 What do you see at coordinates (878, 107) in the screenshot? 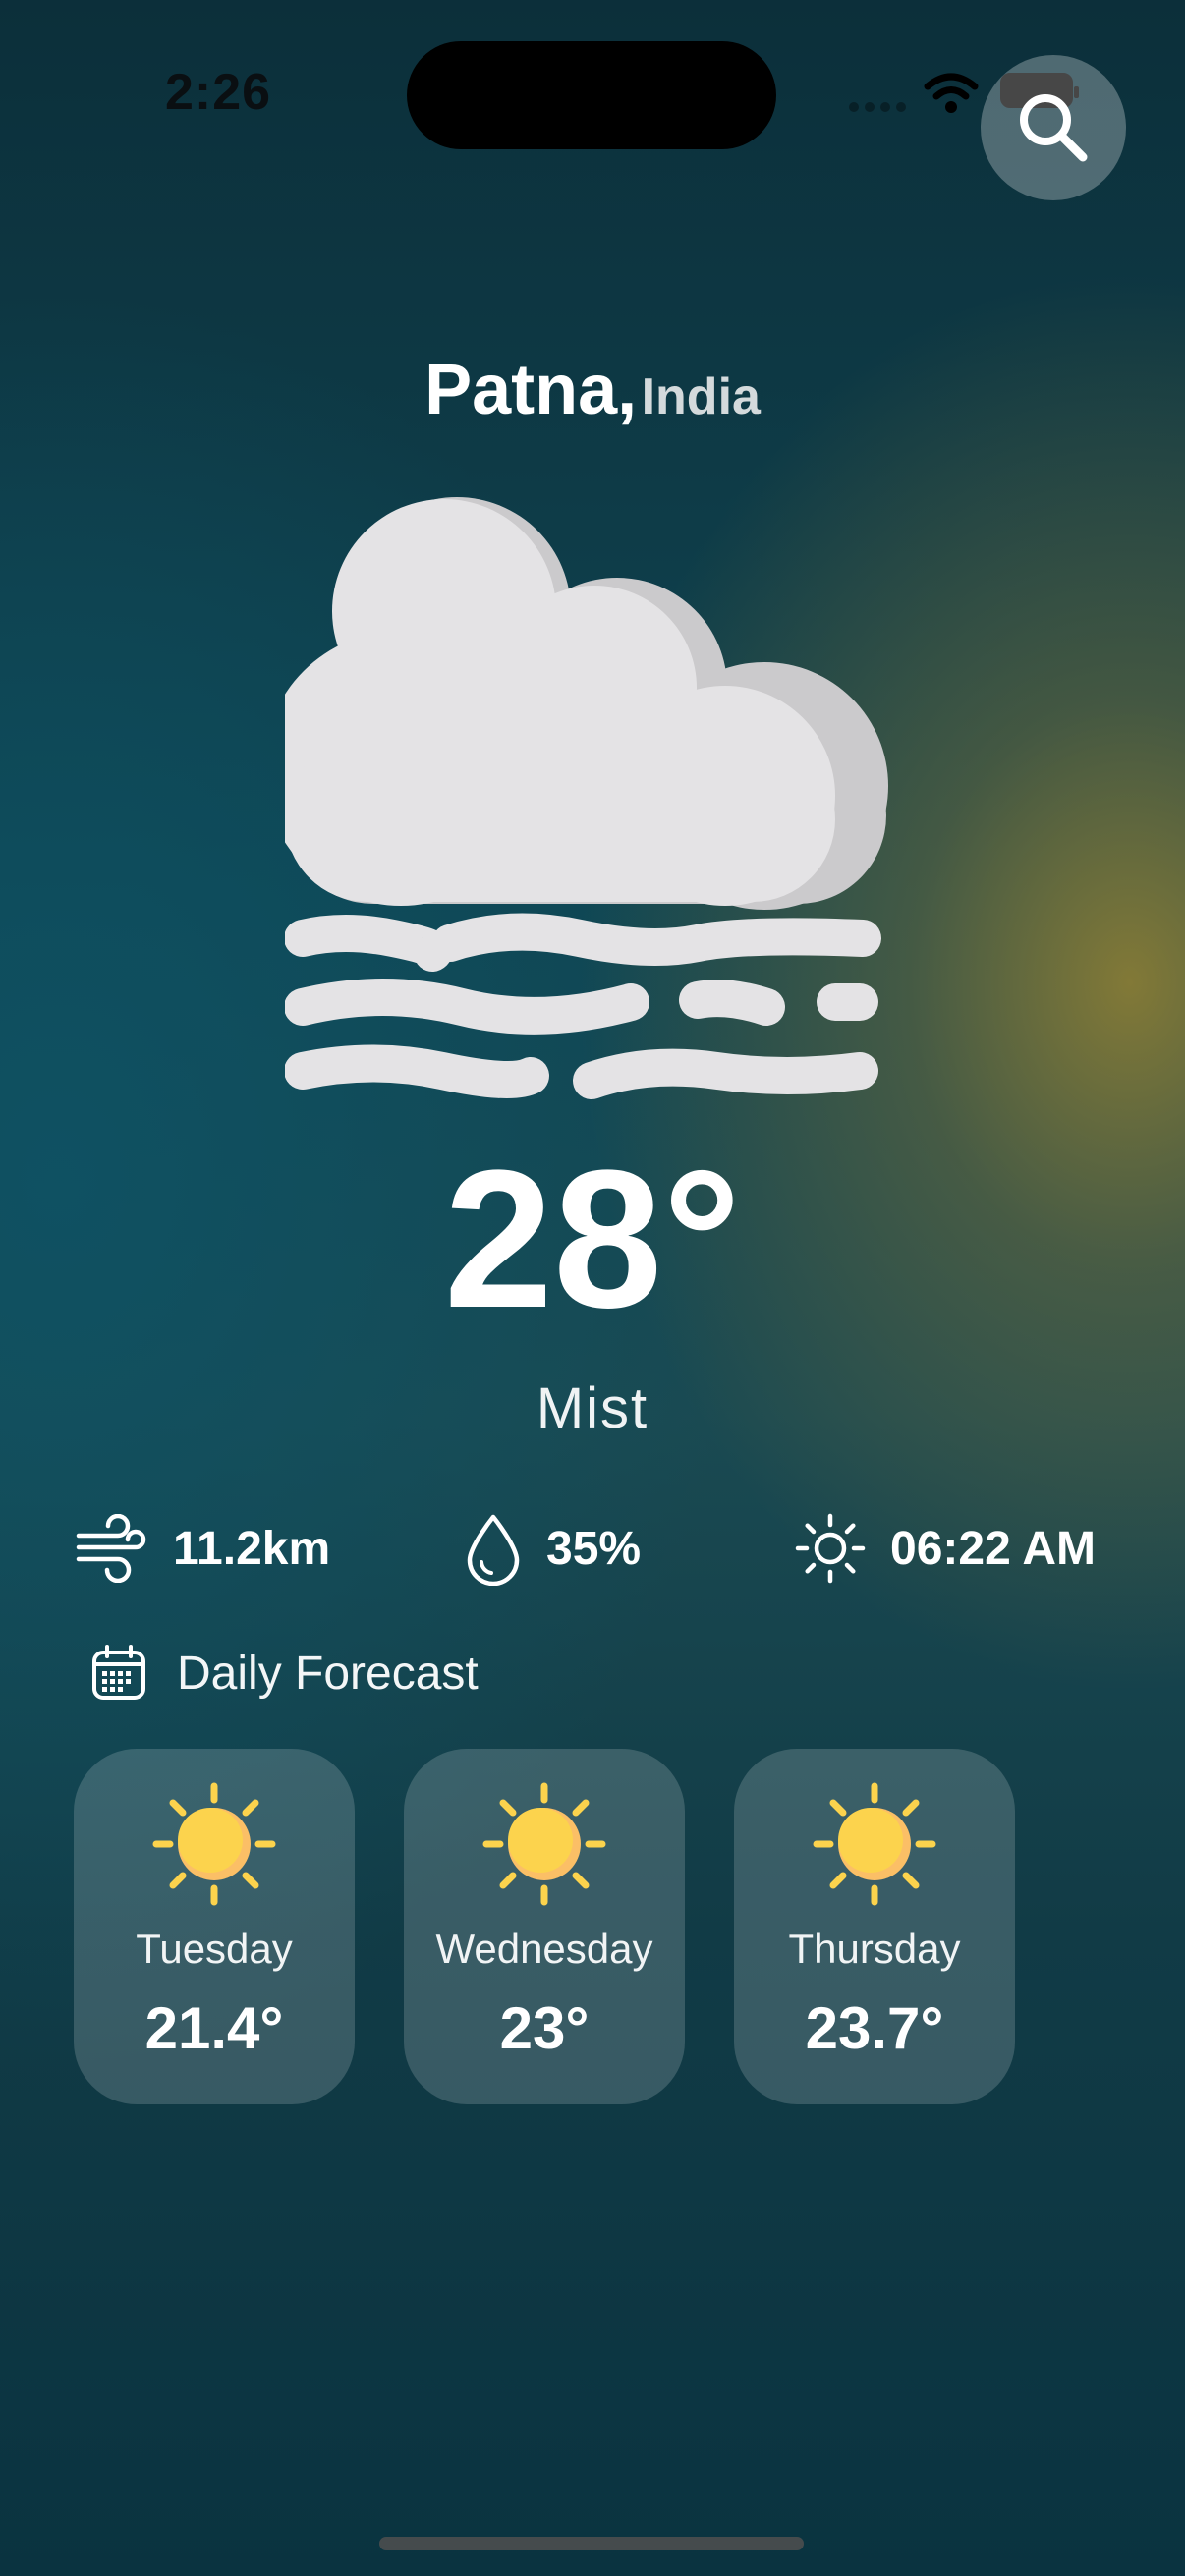
I see `cellular-signal-icon` at bounding box center [878, 107].